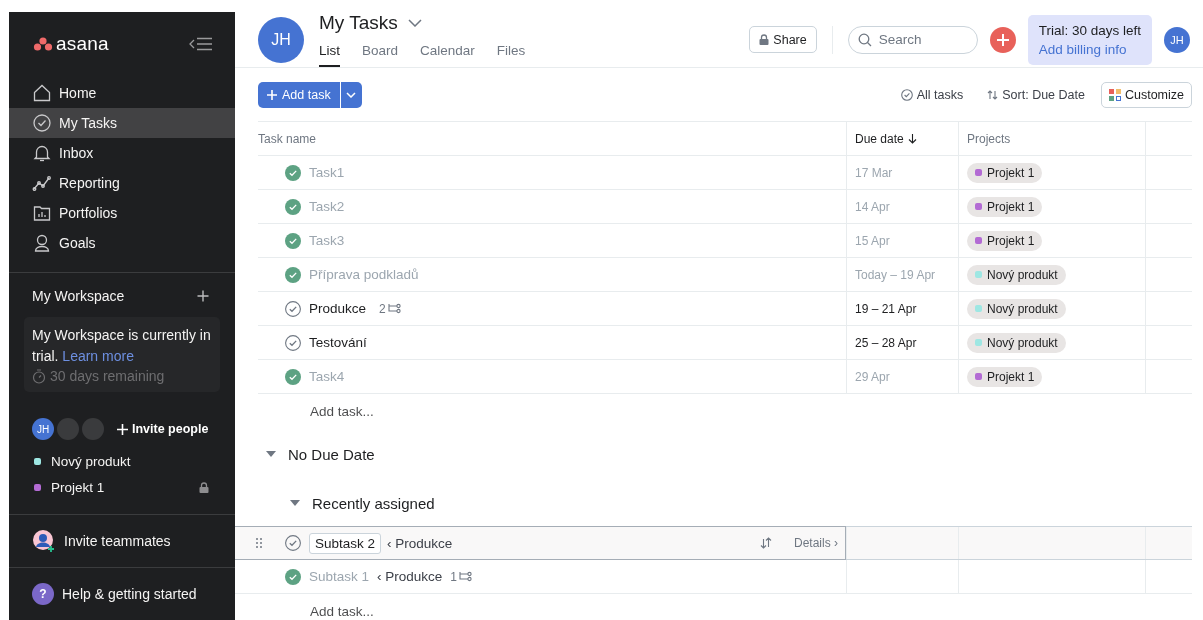 The height and width of the screenshot is (620, 1203). What do you see at coordinates (71, 44) in the screenshot?
I see `asana-logo: asana` at bounding box center [71, 44].